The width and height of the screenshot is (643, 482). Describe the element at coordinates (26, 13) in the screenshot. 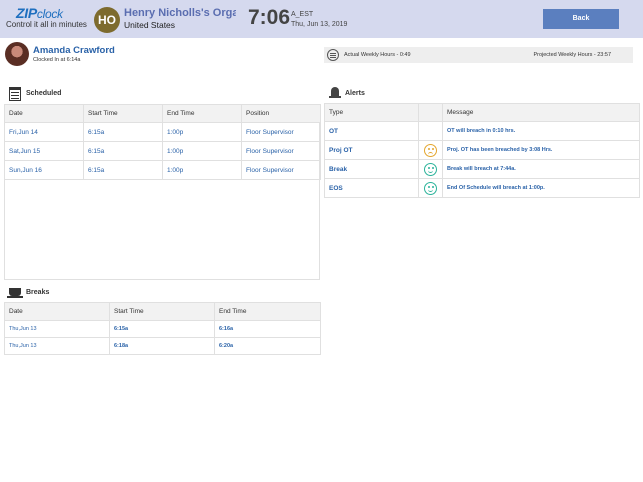

I see `logo-wordmark: ZIP` at that location.